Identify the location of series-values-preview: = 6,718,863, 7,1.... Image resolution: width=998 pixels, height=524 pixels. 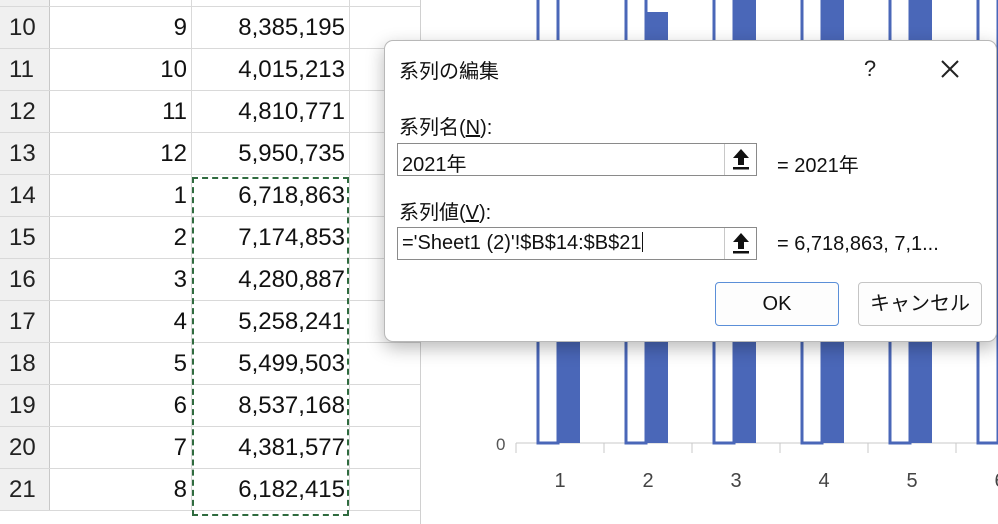
(858, 244).